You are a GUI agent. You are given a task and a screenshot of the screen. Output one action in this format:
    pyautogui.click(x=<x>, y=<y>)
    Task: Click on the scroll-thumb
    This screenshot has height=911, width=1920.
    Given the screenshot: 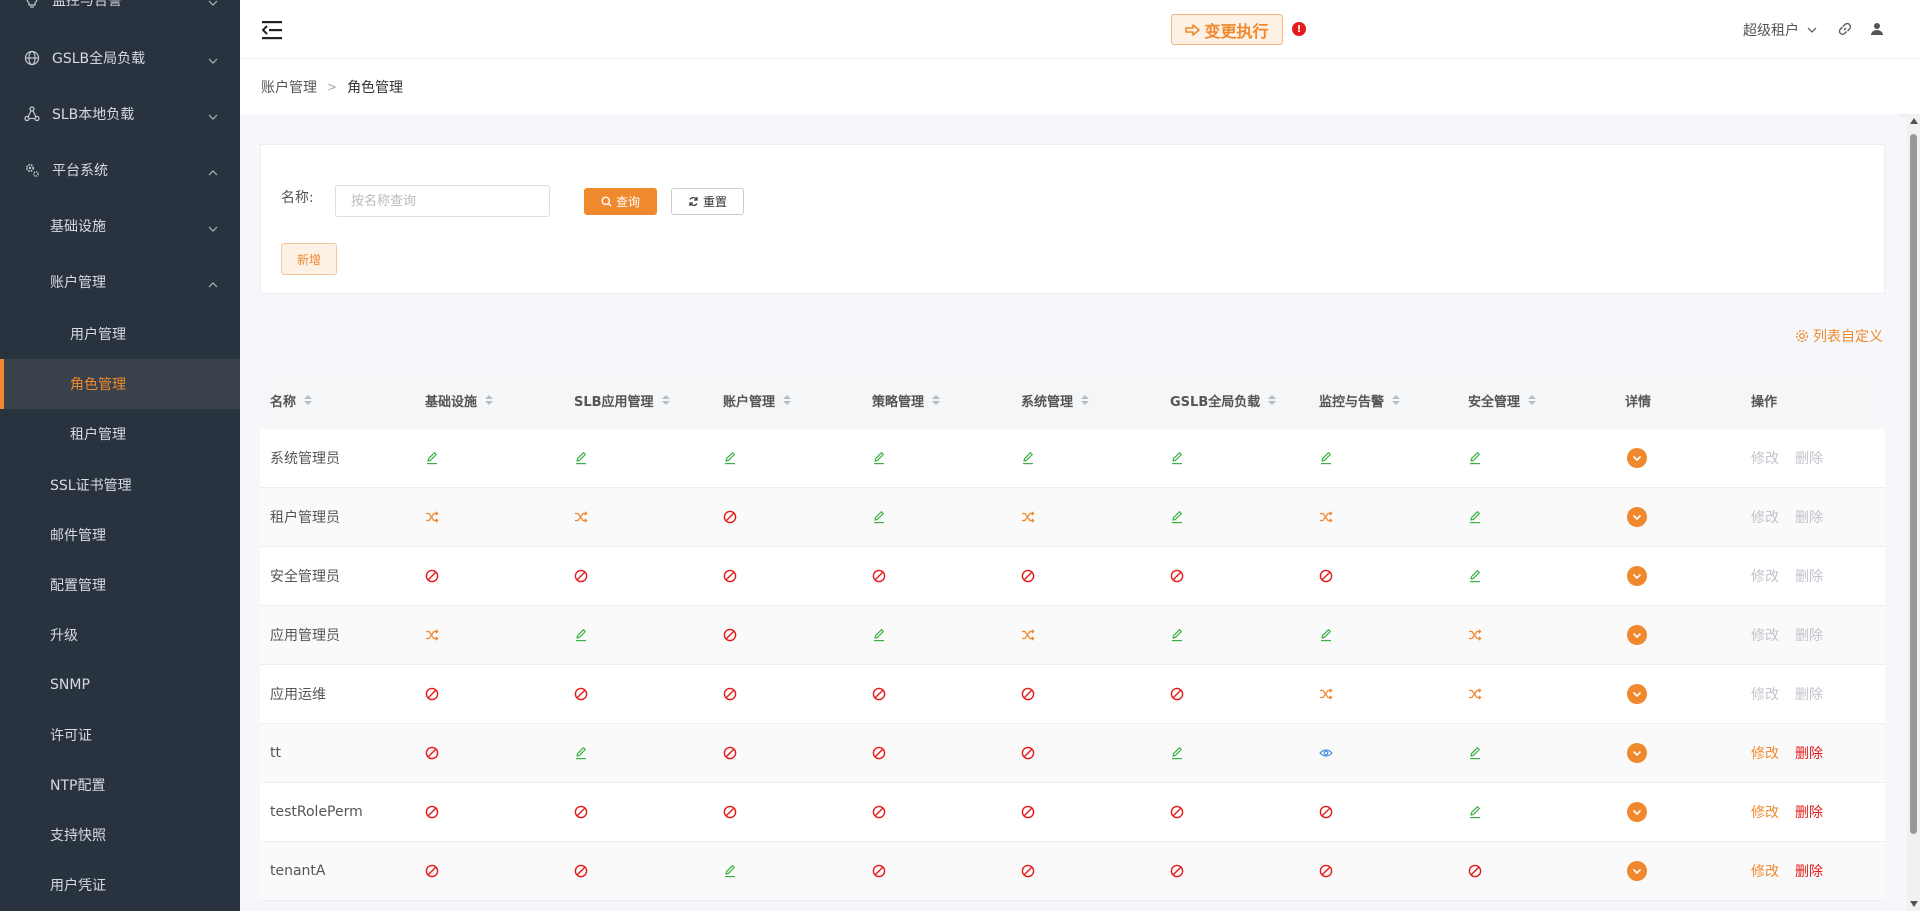 What is the action you would take?
    pyautogui.click(x=1913, y=484)
    